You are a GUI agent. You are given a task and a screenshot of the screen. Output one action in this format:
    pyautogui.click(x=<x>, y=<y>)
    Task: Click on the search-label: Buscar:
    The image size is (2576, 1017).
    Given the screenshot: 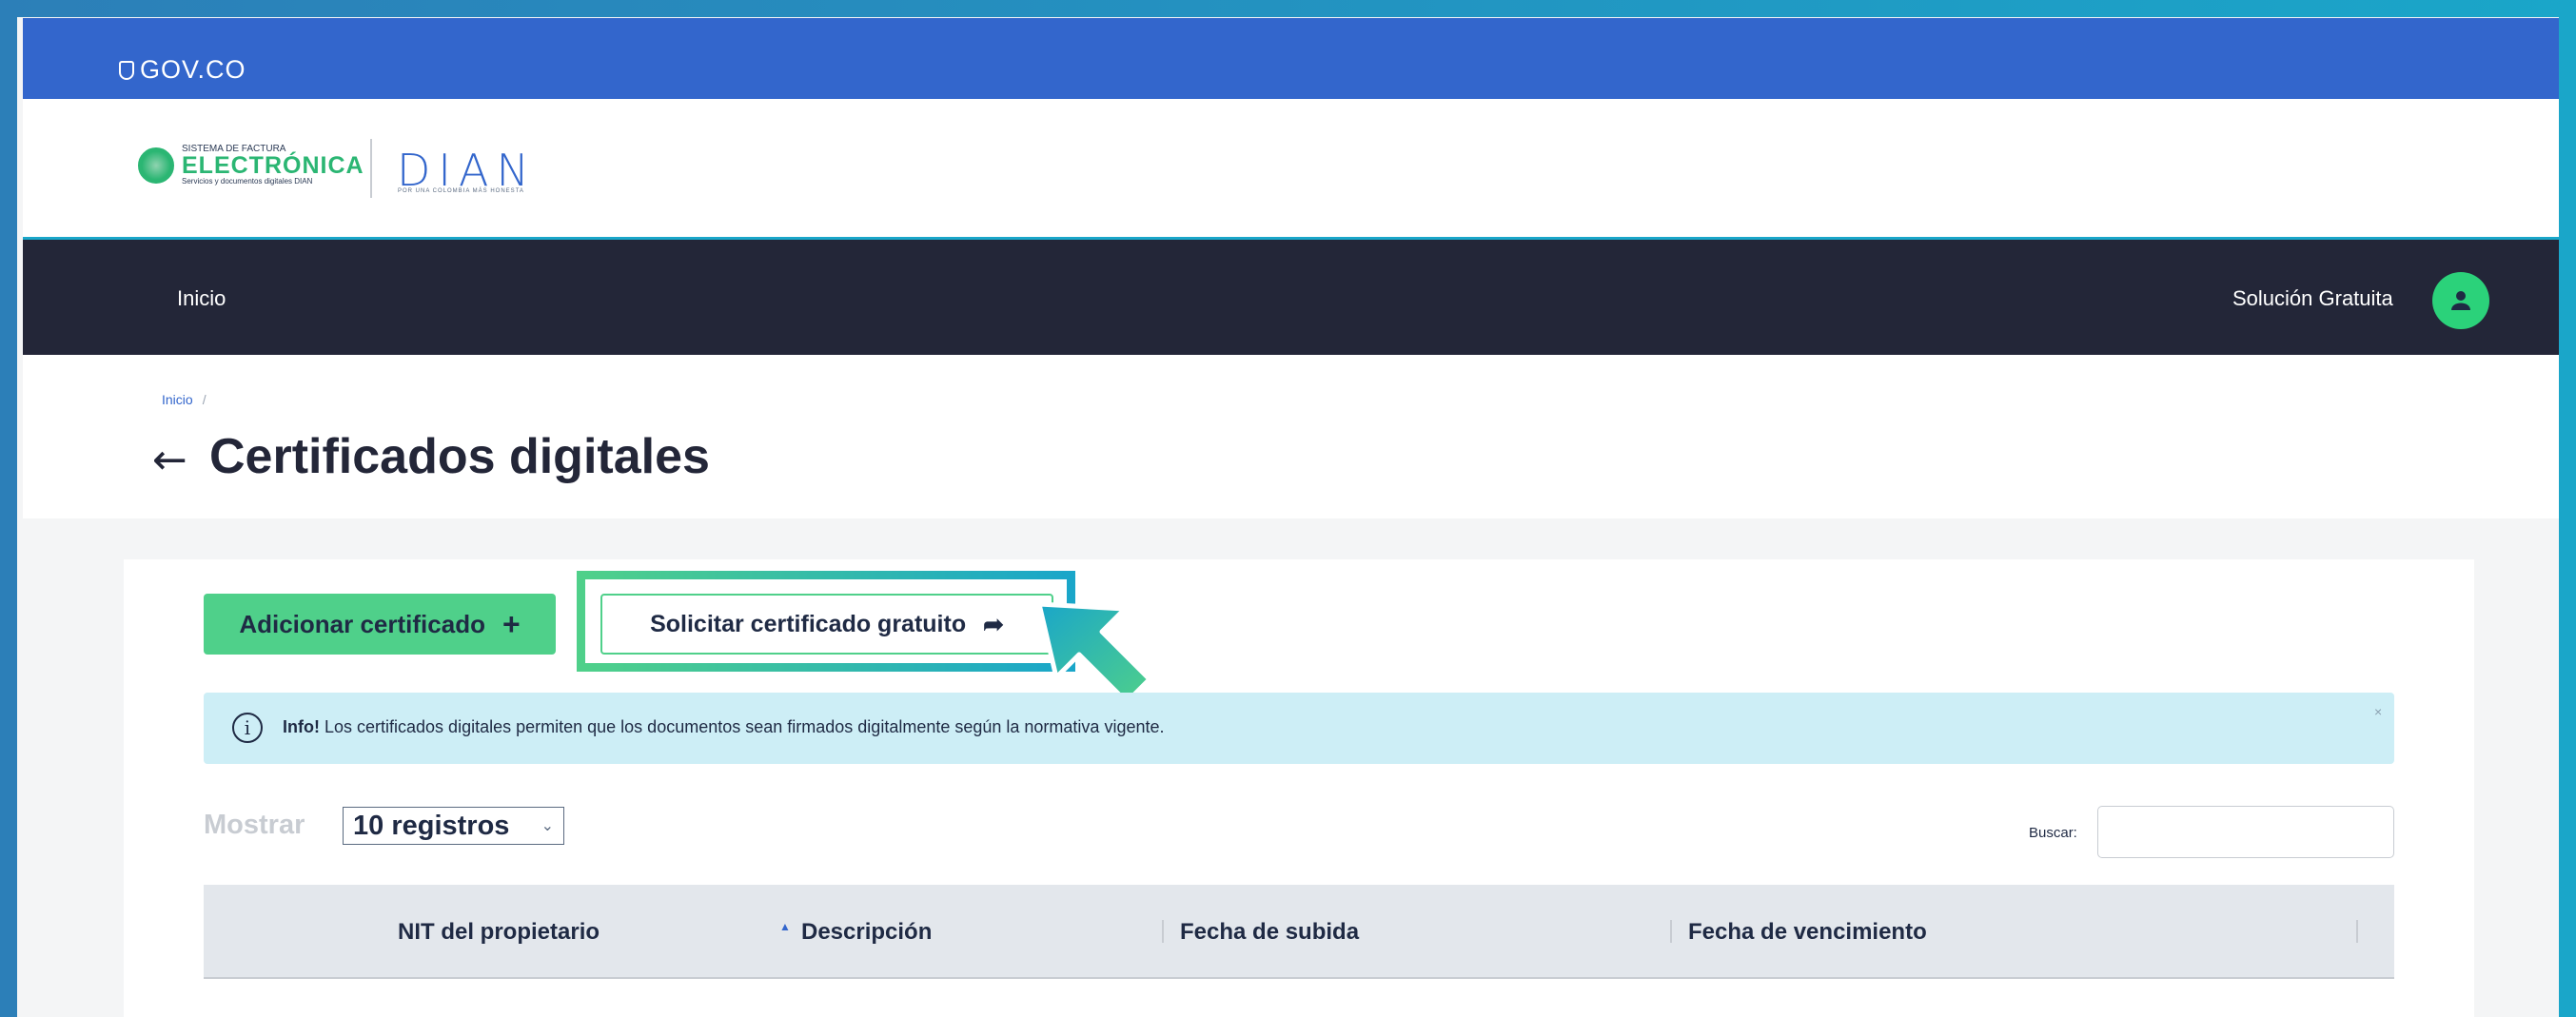 What is the action you would take?
    pyautogui.click(x=2053, y=833)
    